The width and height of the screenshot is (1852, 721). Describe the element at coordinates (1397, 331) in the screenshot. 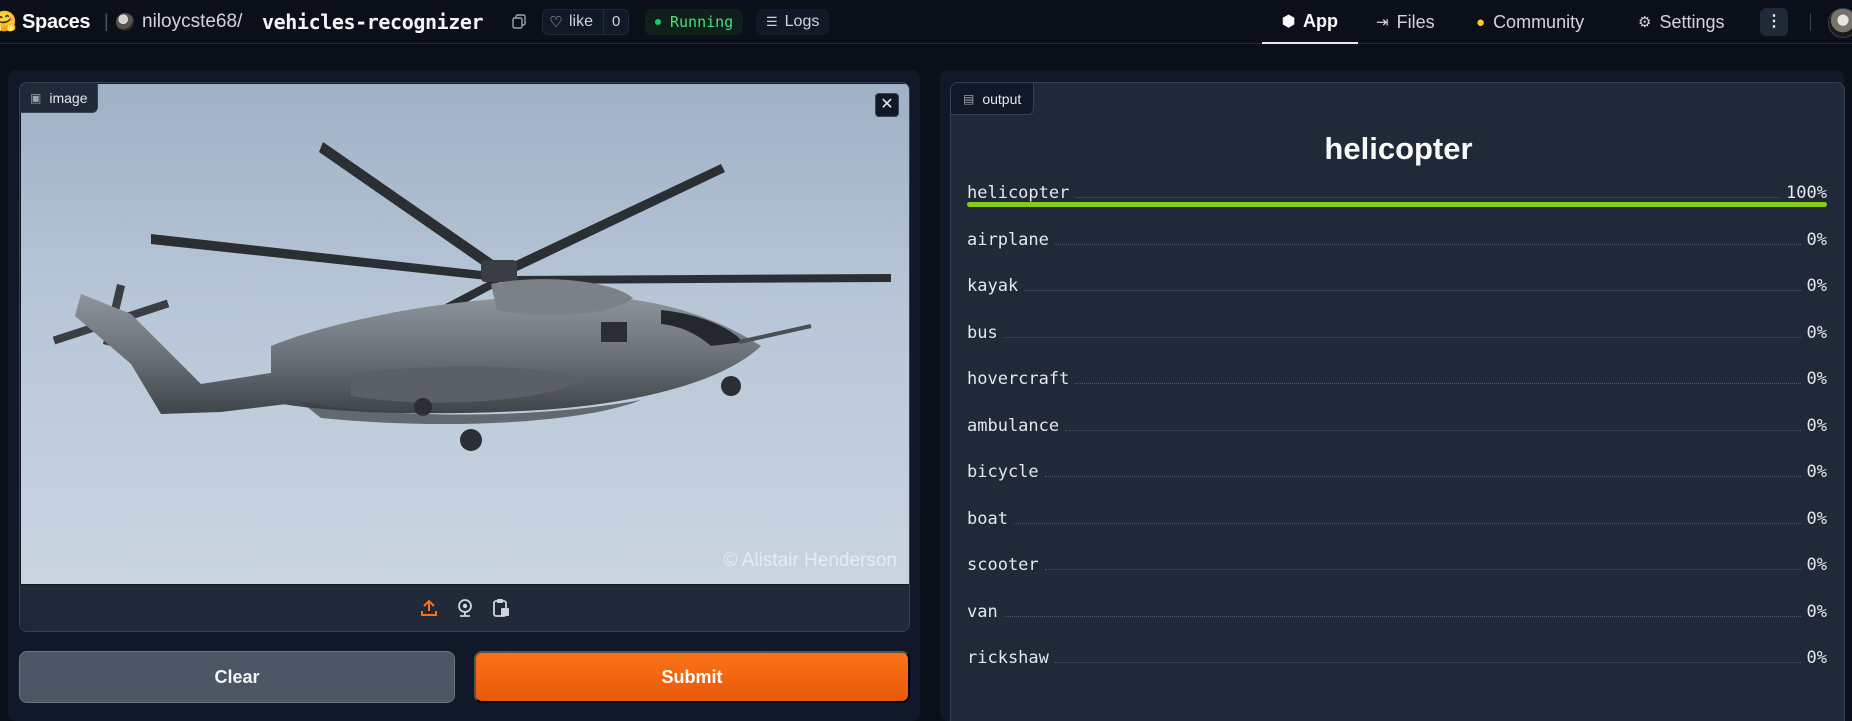

I see `prediction-row: bus 0%` at that location.